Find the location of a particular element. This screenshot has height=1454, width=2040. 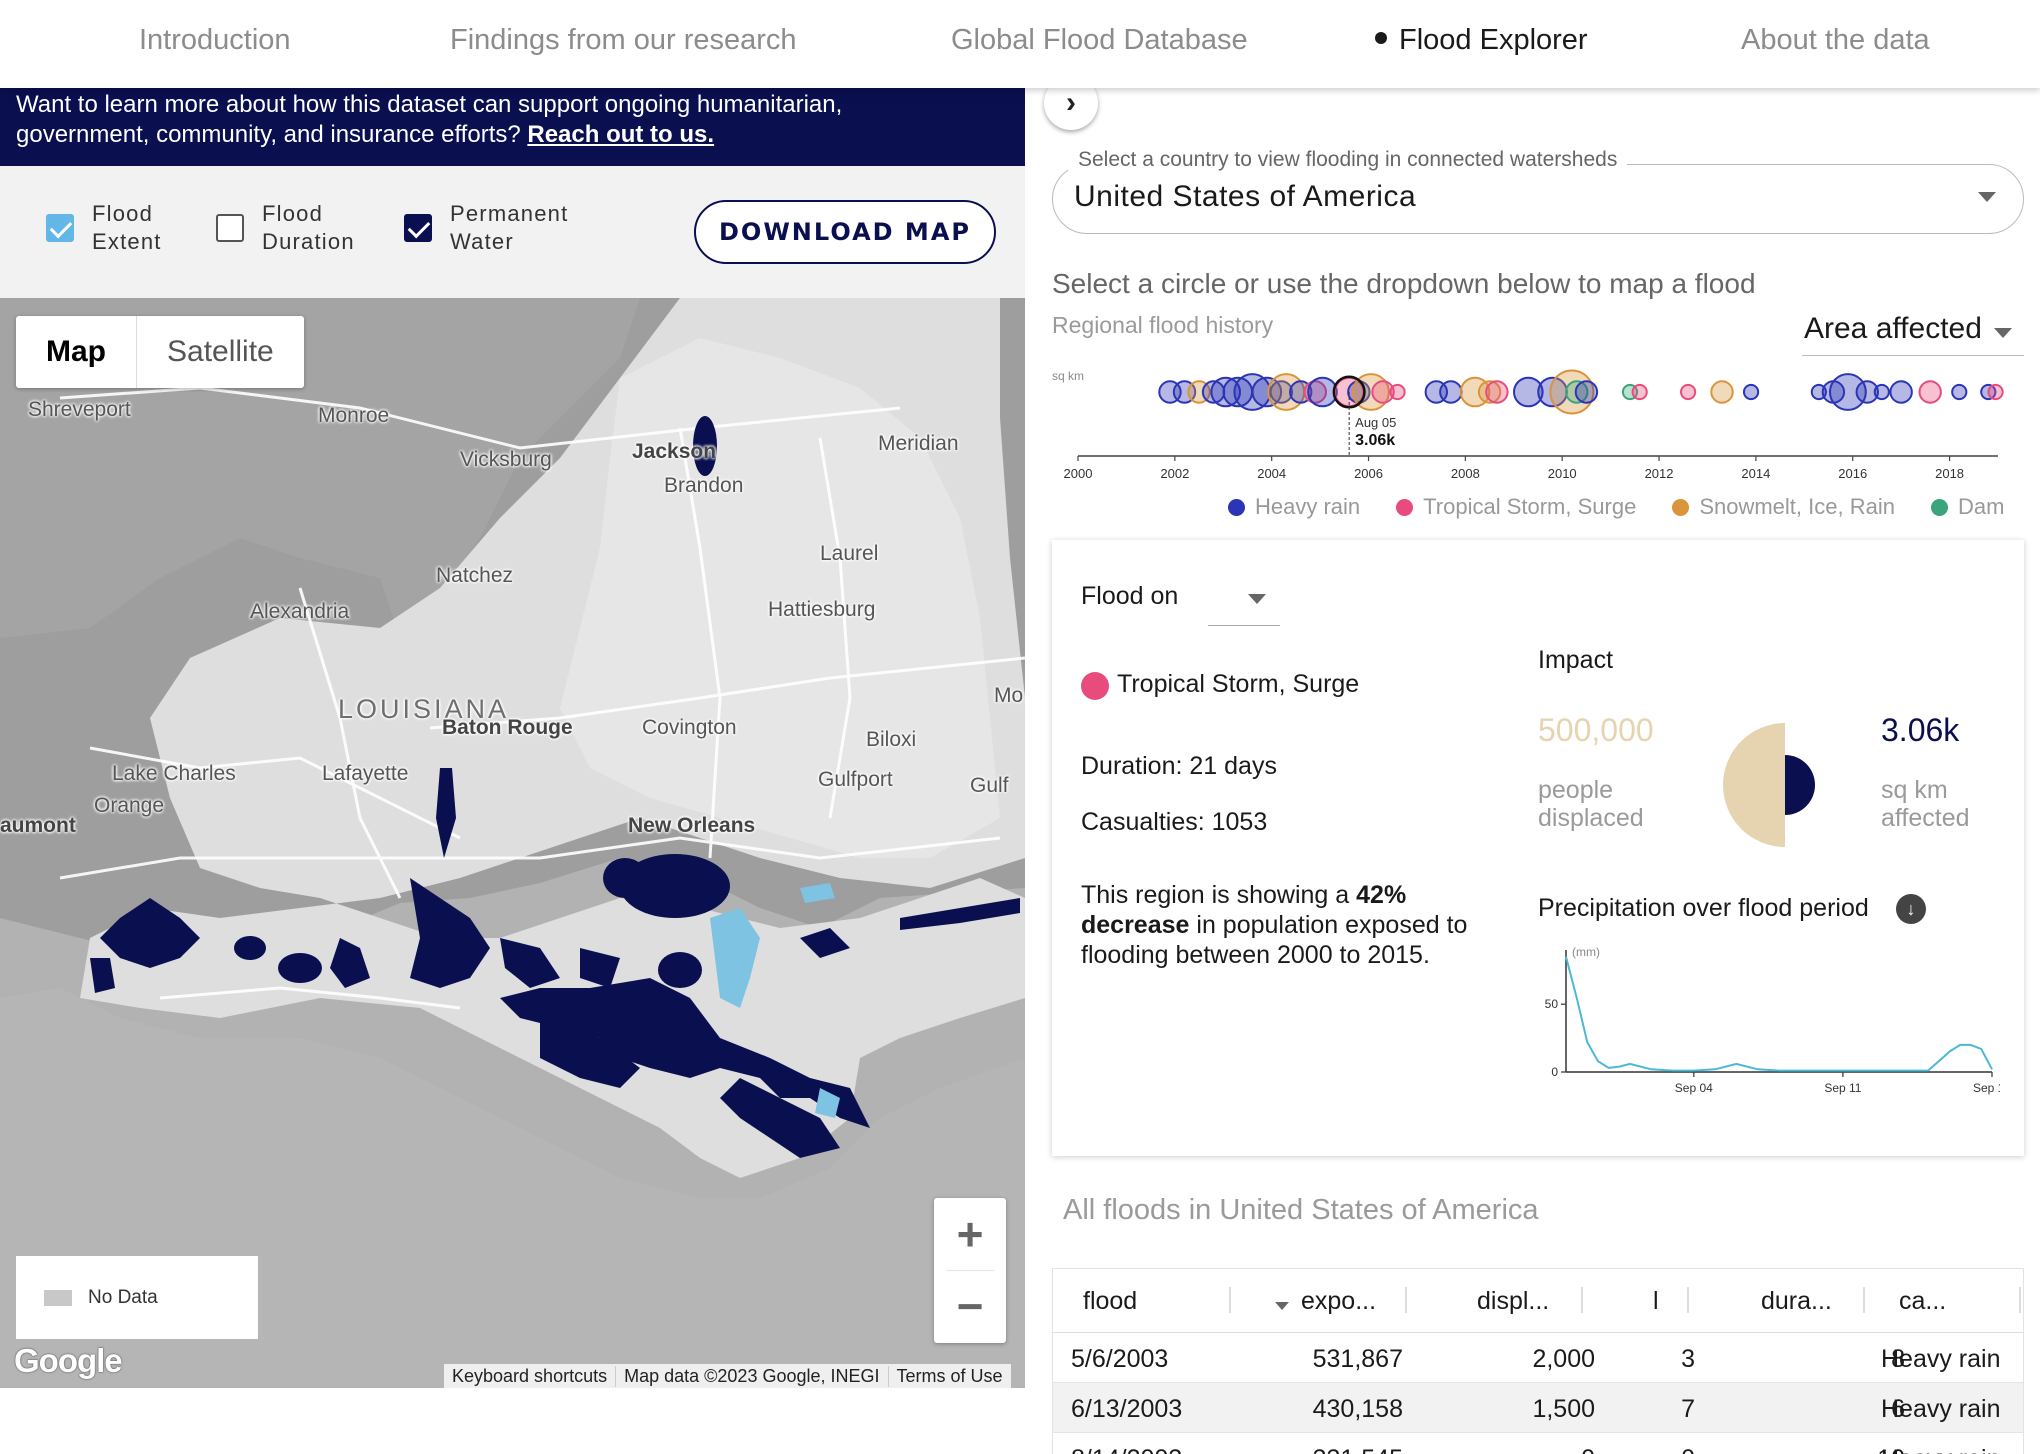

map-type-satellite-button: Satellite is located at coordinates (220, 352).